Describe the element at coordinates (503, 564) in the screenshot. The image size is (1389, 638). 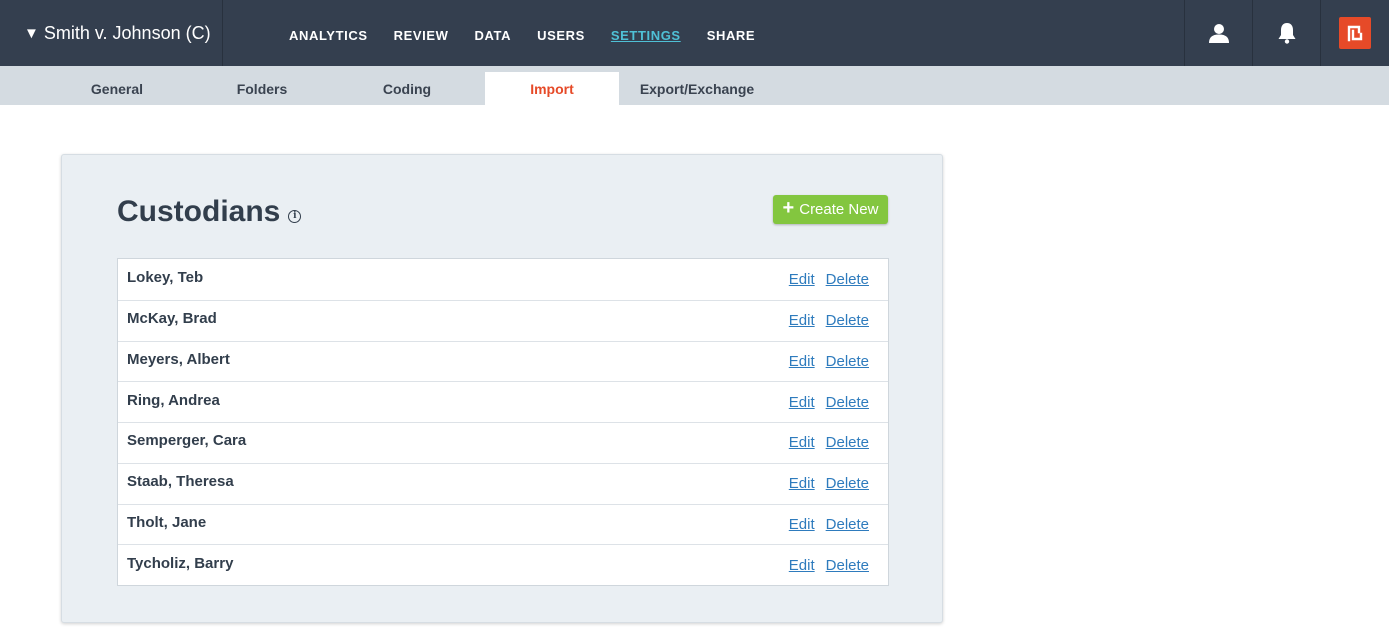
I see `table-row: Tycholiz, Barry Edit Delete` at that location.